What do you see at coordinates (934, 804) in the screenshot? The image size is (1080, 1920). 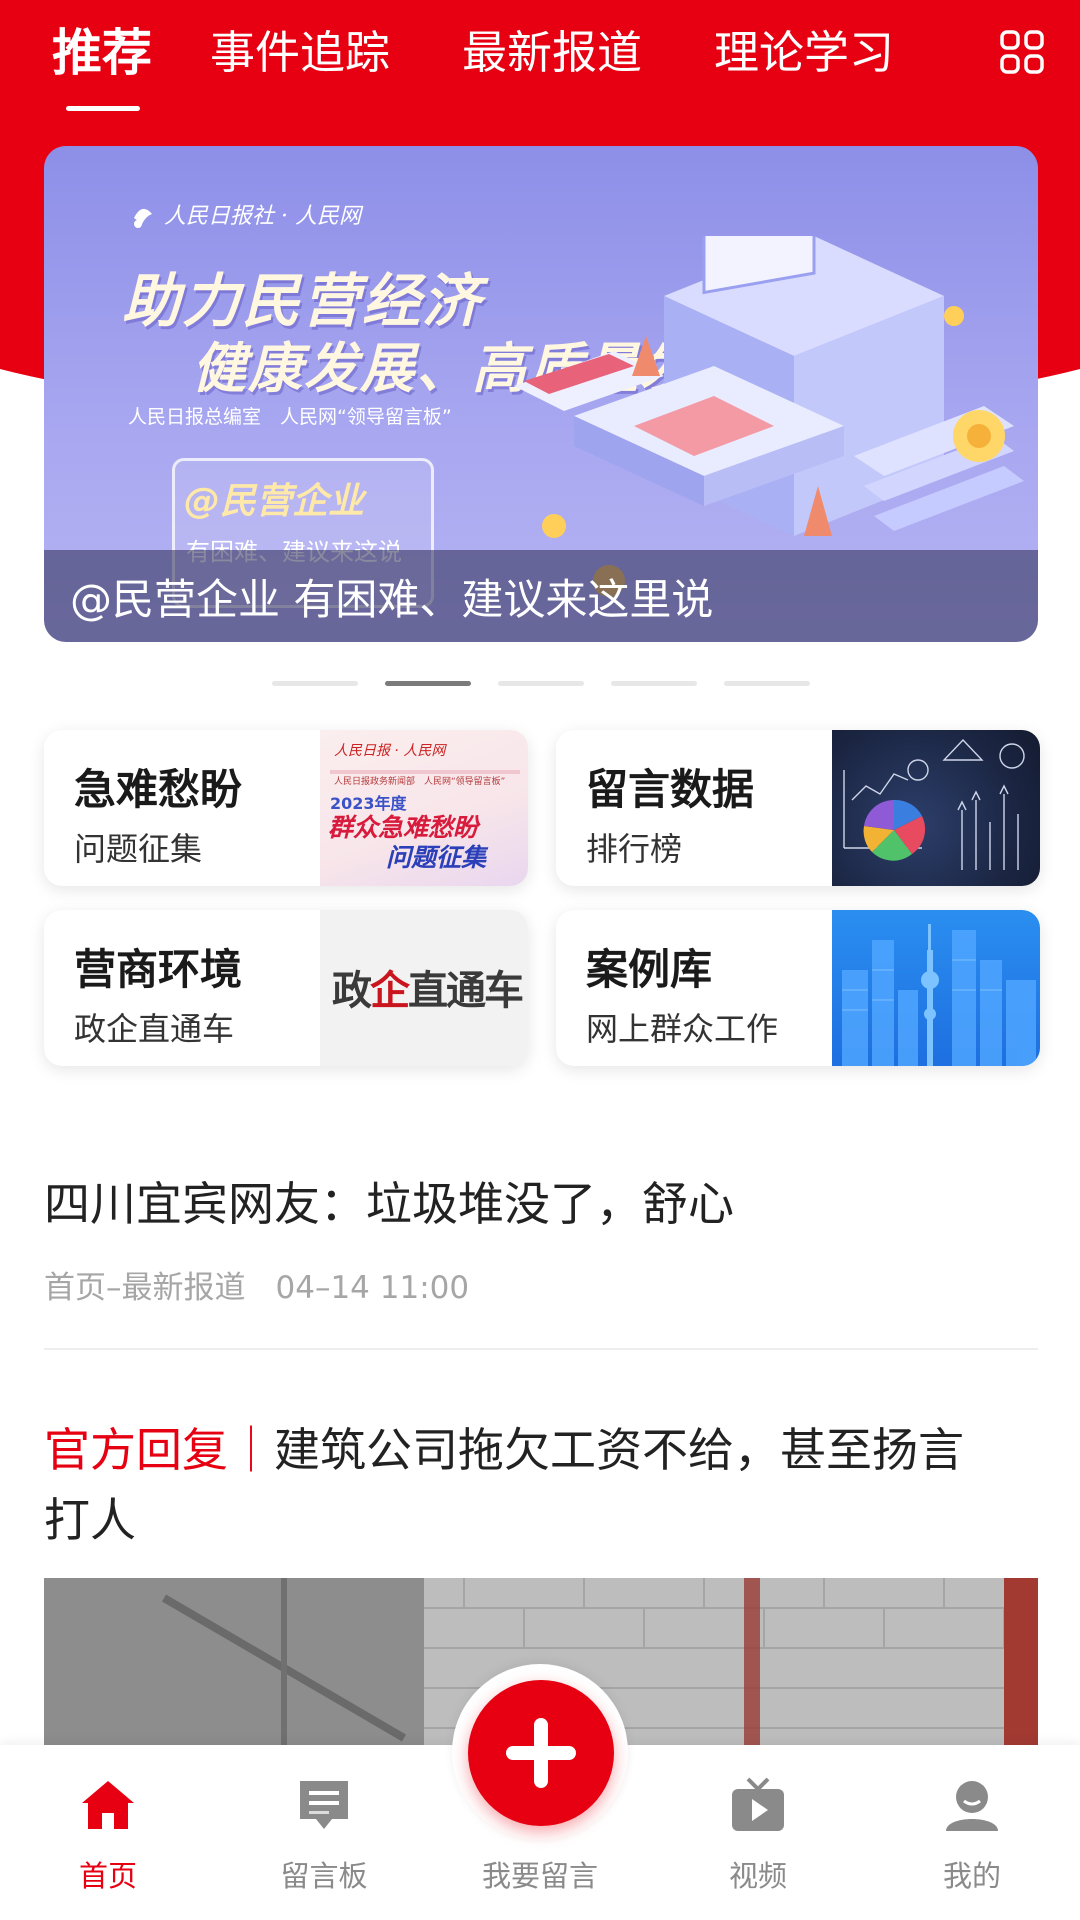 I see `data-chart-illustration-icon` at bounding box center [934, 804].